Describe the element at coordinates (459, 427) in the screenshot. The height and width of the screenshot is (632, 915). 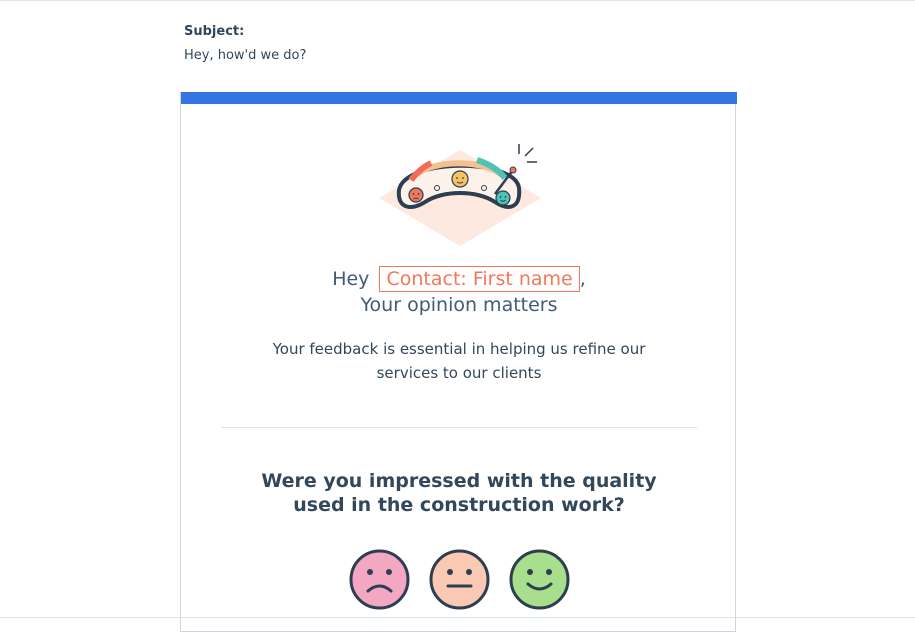
I see `divider` at that location.